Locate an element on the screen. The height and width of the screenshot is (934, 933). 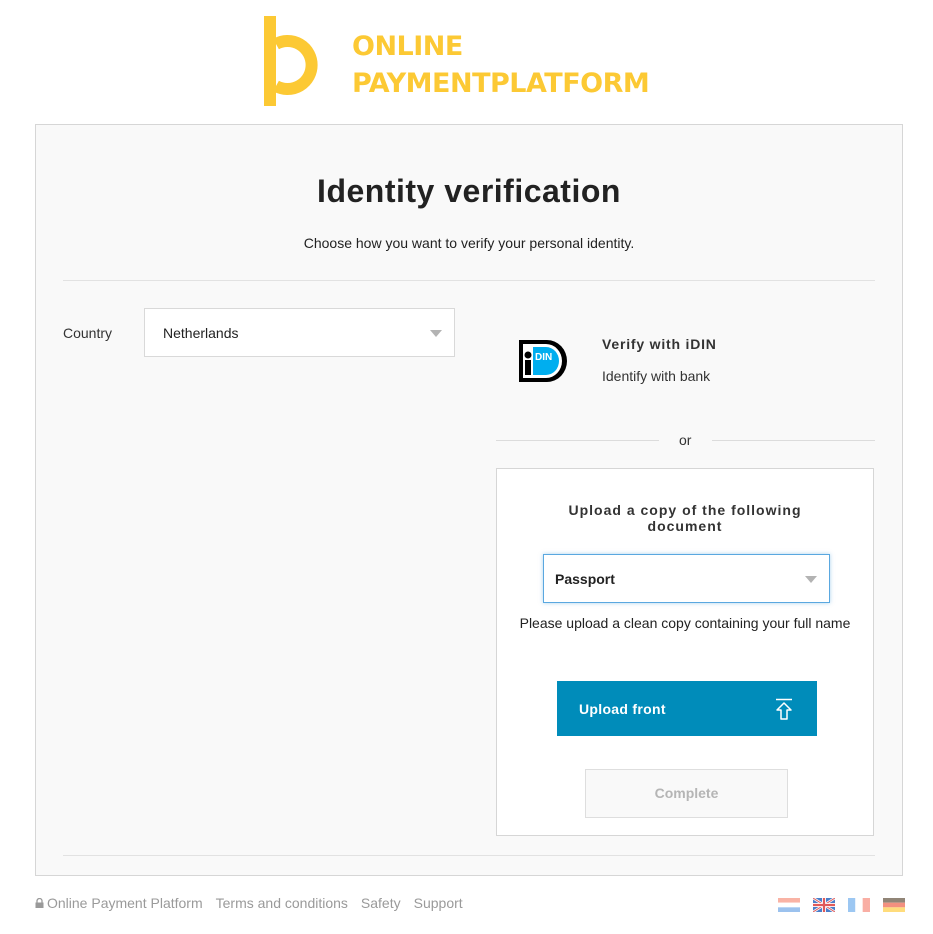
svg-text: DIN is located at coordinates (543, 357).